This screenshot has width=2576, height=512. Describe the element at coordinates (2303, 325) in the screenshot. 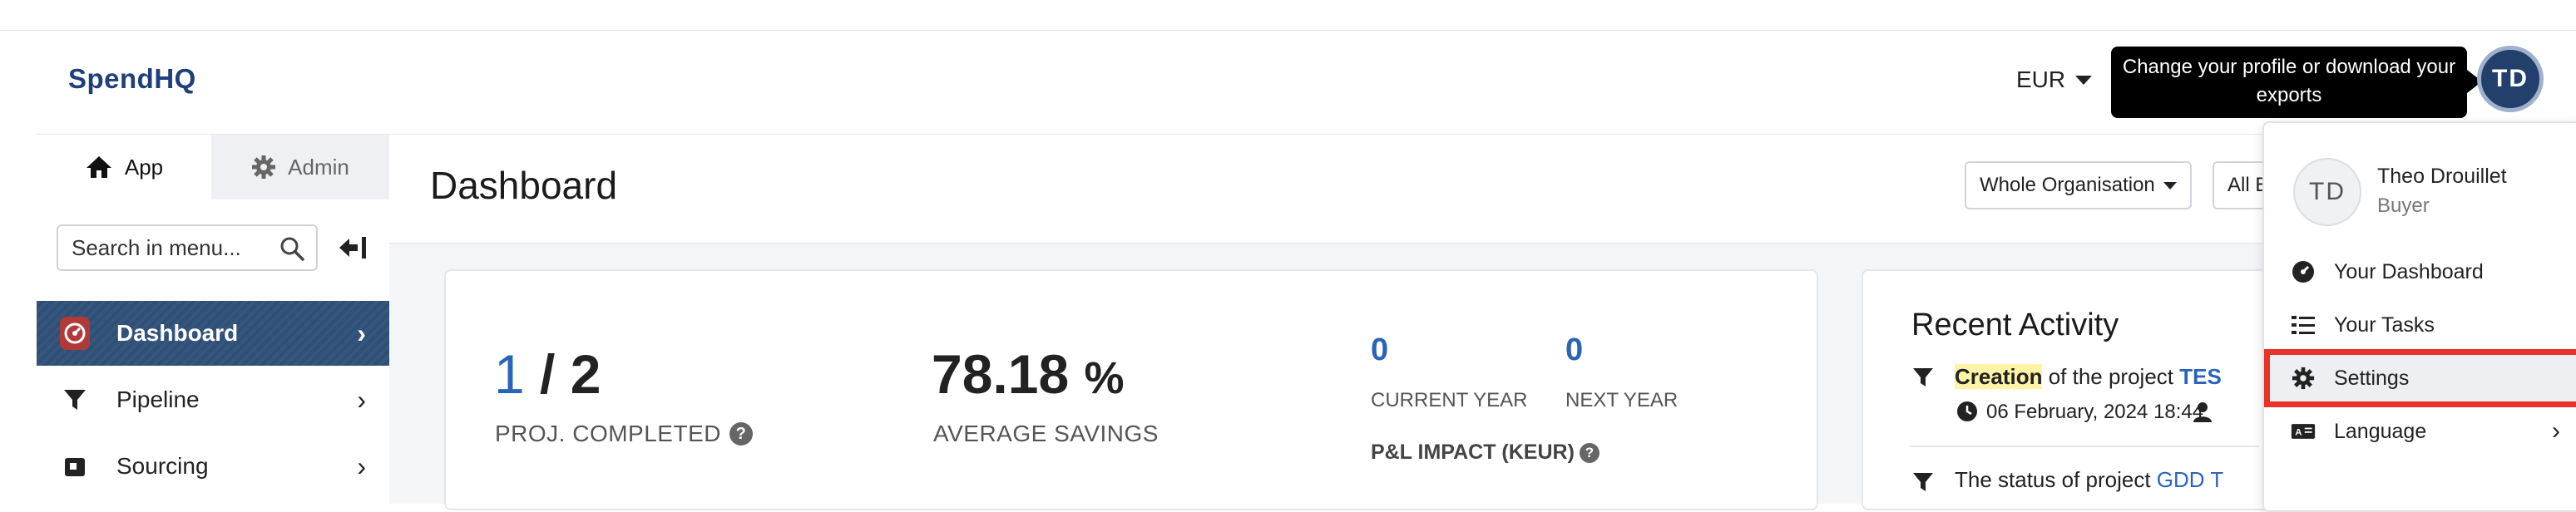

I see `tasks-list-icon` at that location.